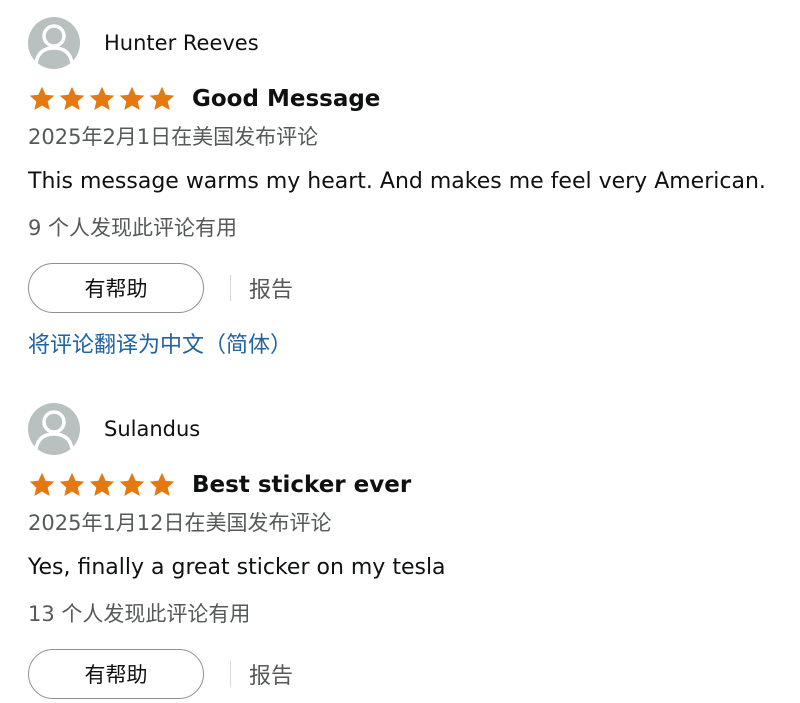  What do you see at coordinates (286, 99) in the screenshot?
I see `review-title: Good Message` at bounding box center [286, 99].